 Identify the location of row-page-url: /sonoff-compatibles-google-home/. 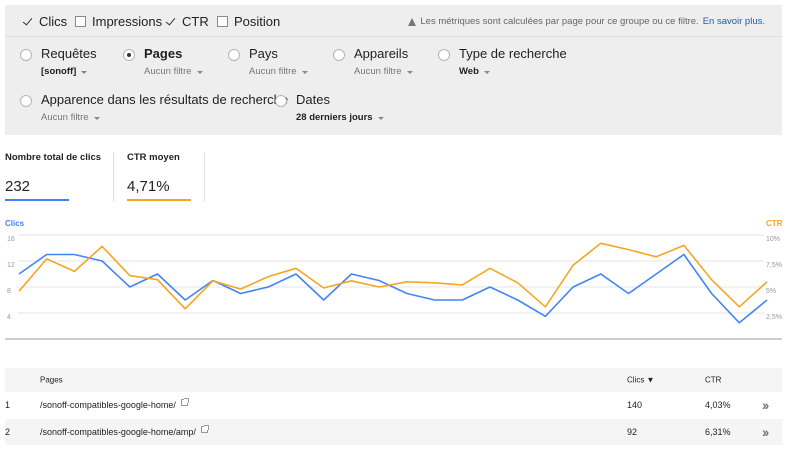
(108, 405).